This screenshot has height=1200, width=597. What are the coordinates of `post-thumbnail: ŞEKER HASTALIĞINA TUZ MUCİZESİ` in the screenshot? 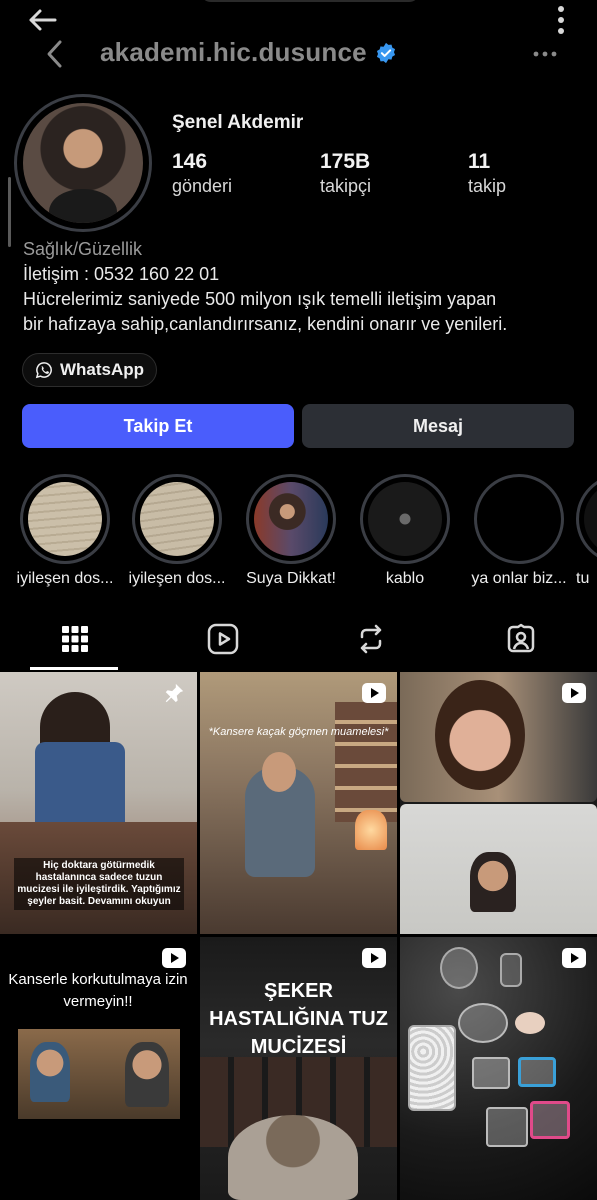 It's located at (298, 1068).